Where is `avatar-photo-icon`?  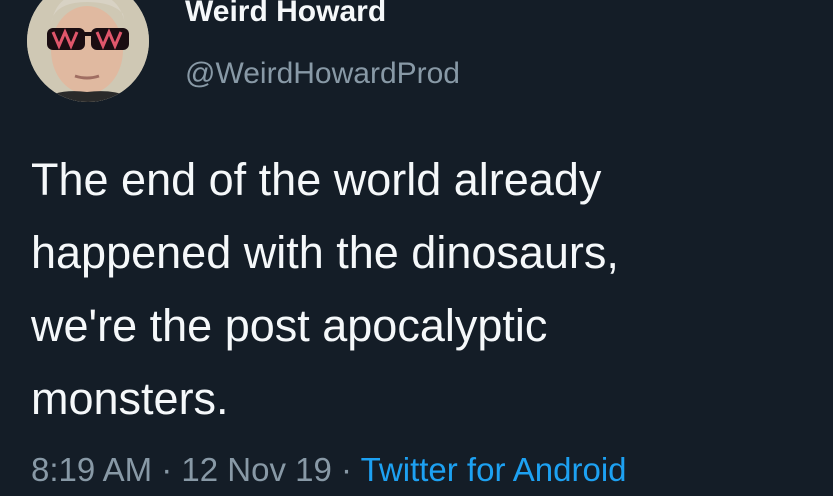 avatar-photo-icon is located at coordinates (88, 51).